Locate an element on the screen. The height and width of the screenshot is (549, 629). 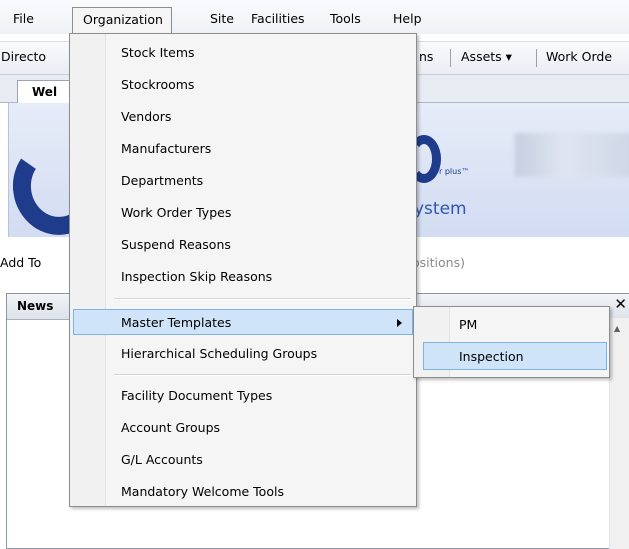
menu-item-label: Stockrooms is located at coordinates (158, 84).